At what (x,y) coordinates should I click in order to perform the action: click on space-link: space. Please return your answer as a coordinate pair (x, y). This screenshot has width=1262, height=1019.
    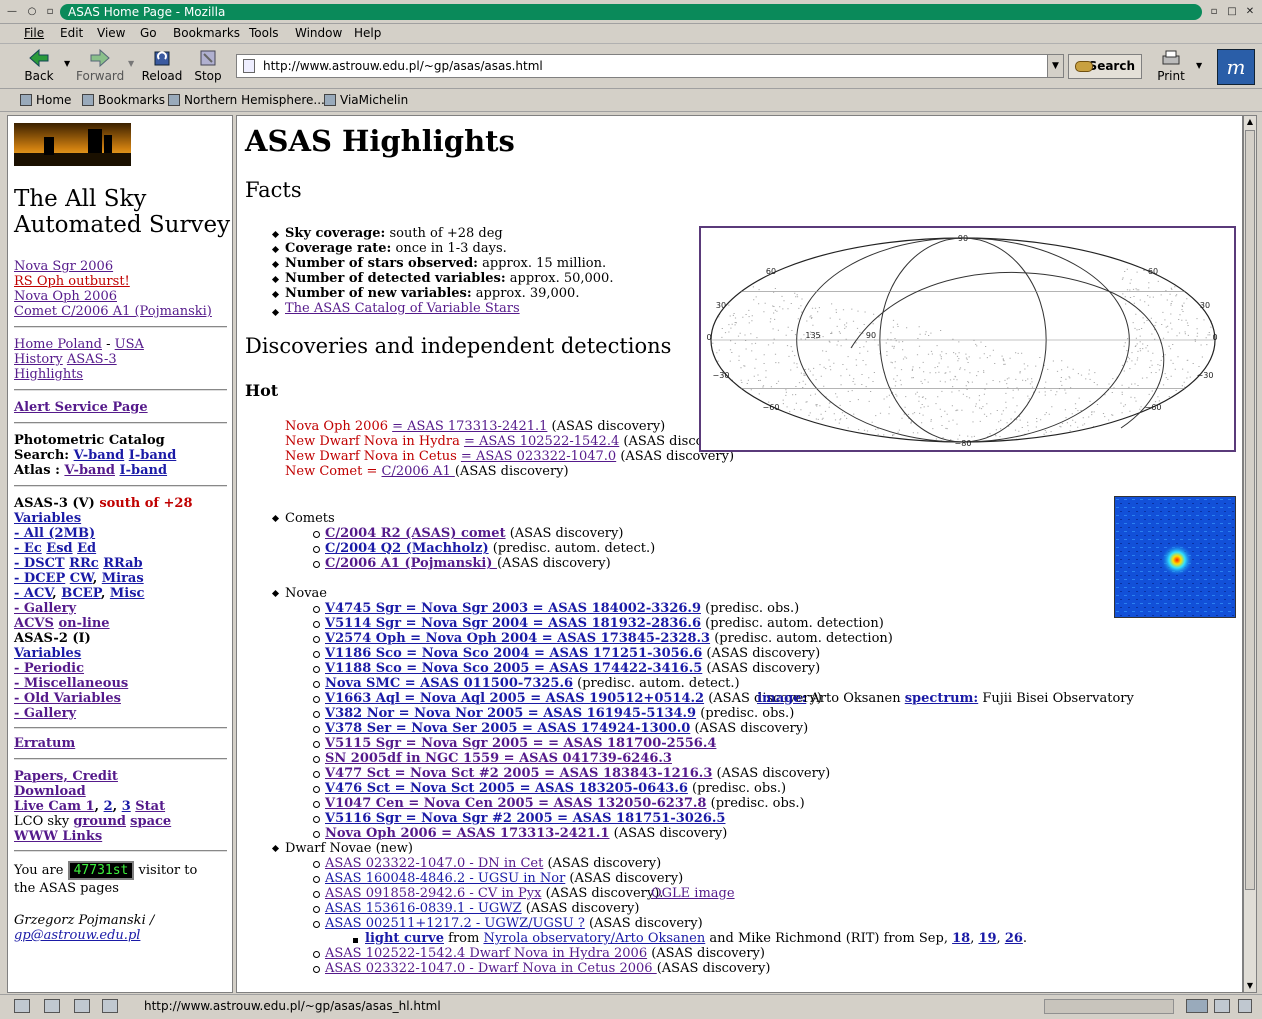
    Looking at the image, I should click on (150, 821).